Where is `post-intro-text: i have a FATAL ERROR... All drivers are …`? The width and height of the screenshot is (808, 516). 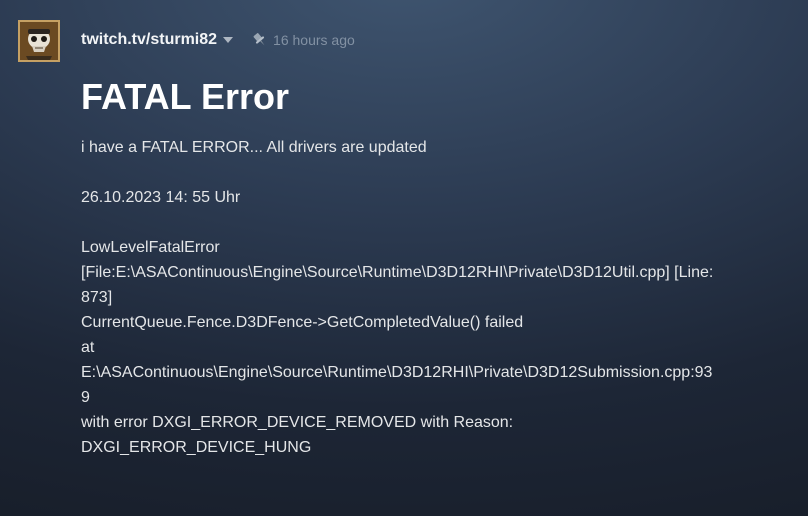 post-intro-text: i have a FATAL ERROR... All drivers are … is located at coordinates (254, 147).